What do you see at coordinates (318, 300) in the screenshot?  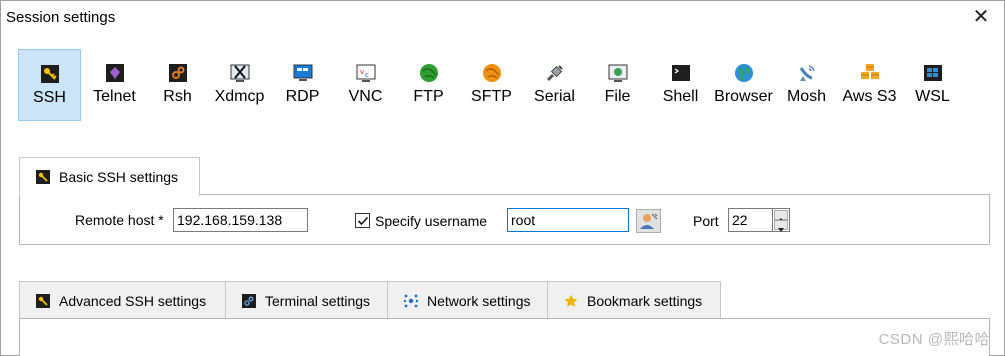 I see `tab-label: Terminal settings` at bounding box center [318, 300].